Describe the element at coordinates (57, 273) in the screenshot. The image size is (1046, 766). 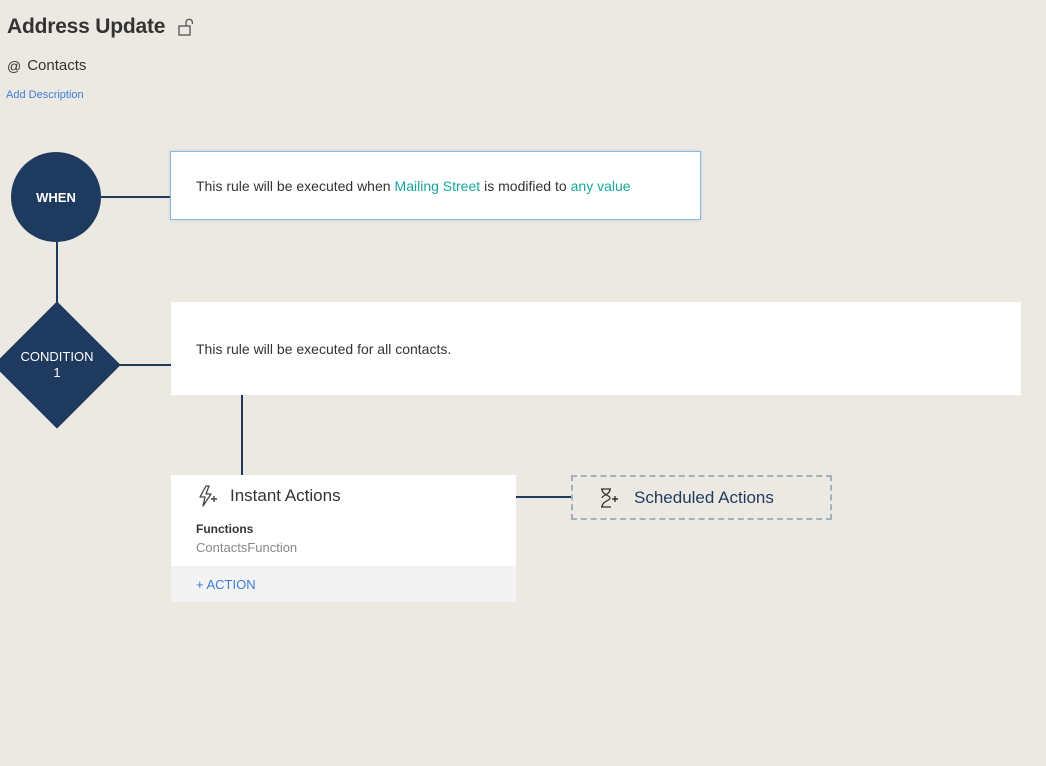
I see `when-condition-vertical-line` at that location.